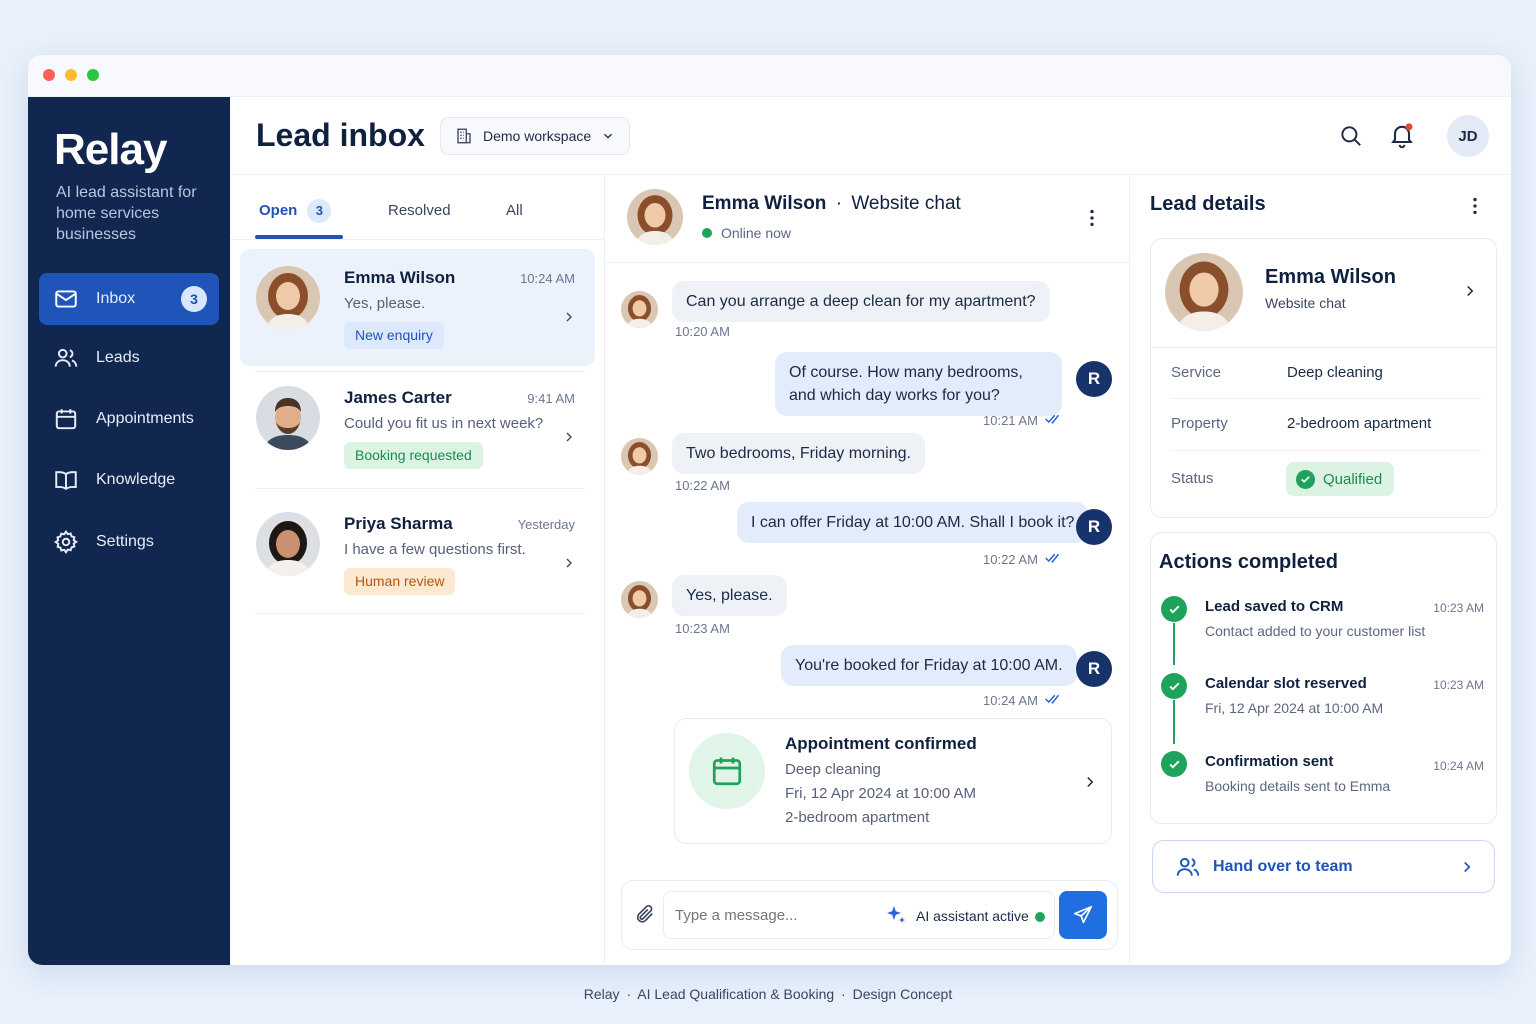 The width and height of the screenshot is (1536, 1024). I want to click on chat-header: Emma Wilson · Website chat Online now, so click(867, 219).